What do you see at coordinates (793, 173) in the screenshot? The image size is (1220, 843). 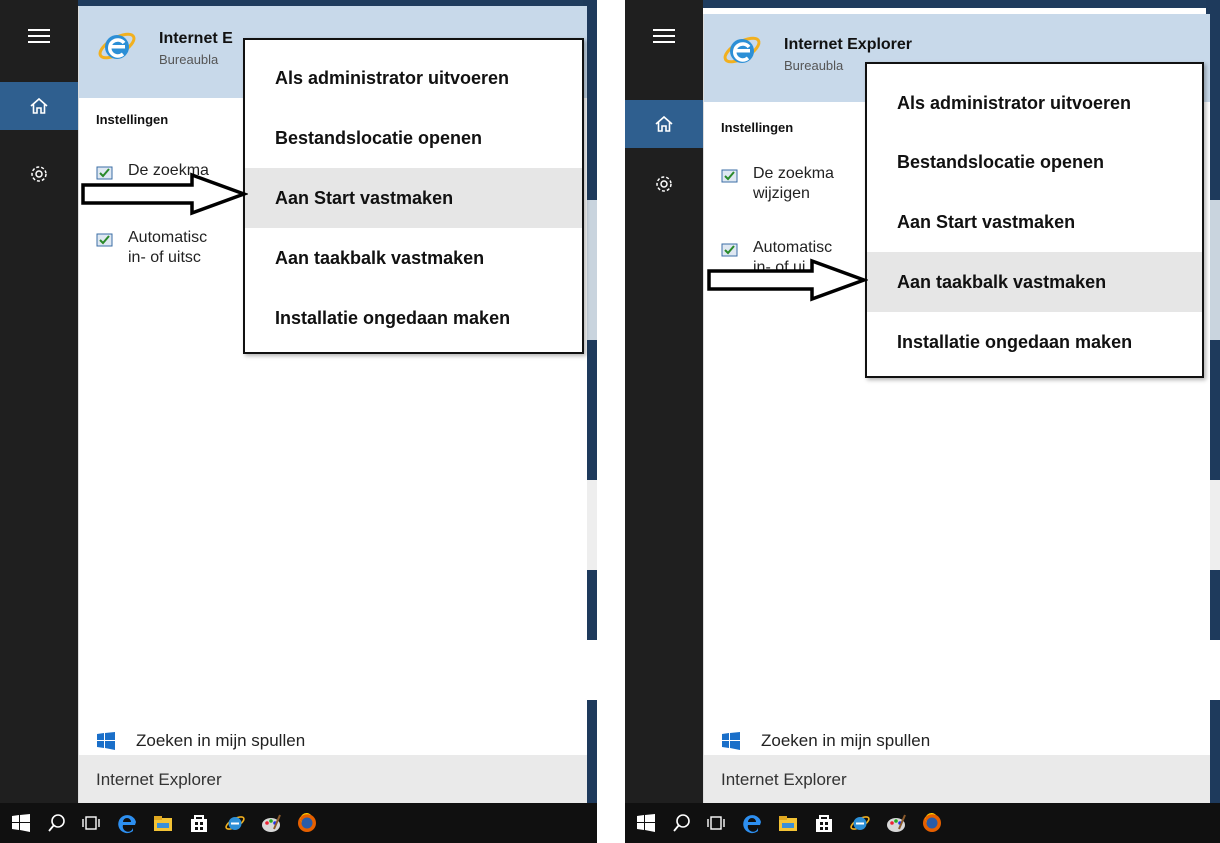 I see `result-line-1: De zoekma` at bounding box center [793, 173].